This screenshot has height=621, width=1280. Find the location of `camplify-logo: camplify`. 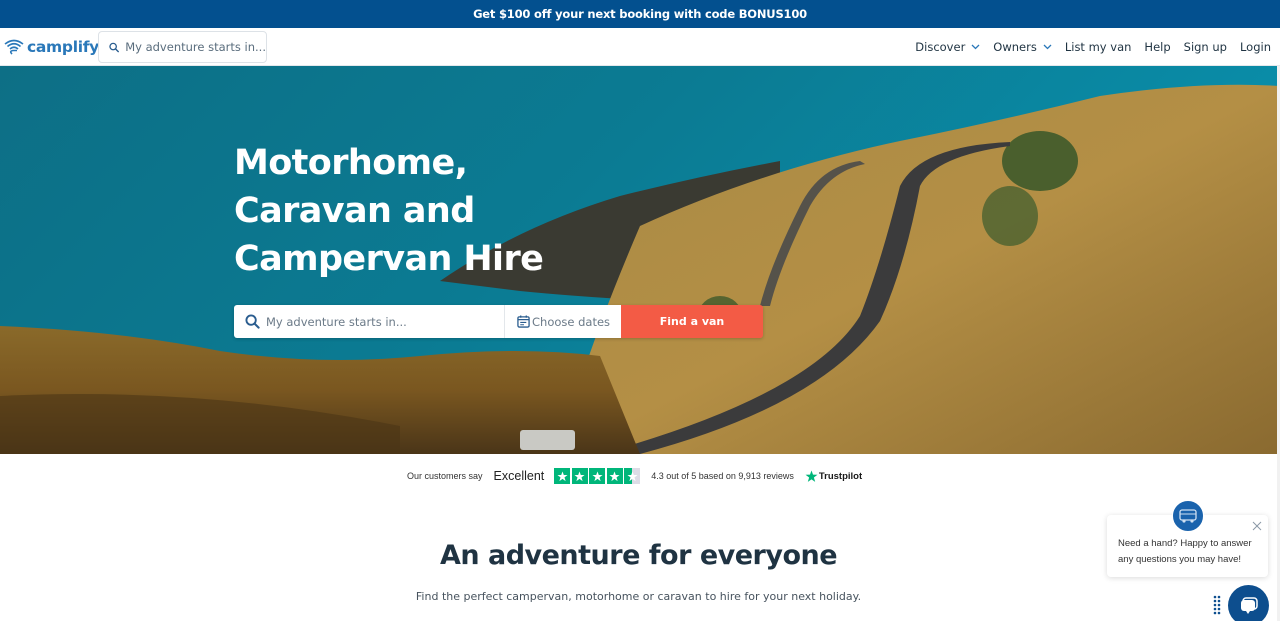

camplify-logo: camplify is located at coordinates (51, 47).